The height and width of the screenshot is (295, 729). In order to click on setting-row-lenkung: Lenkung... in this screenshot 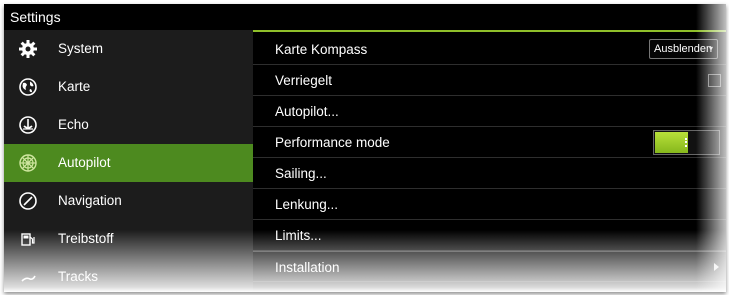, I will do `click(489, 204)`.